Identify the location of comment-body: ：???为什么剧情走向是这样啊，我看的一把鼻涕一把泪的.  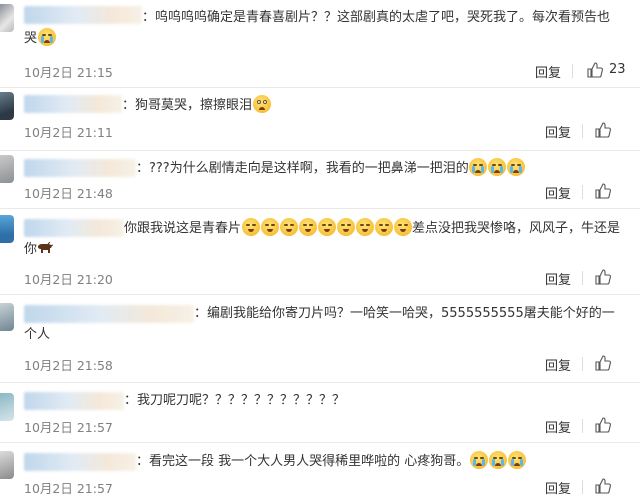
(302, 168).